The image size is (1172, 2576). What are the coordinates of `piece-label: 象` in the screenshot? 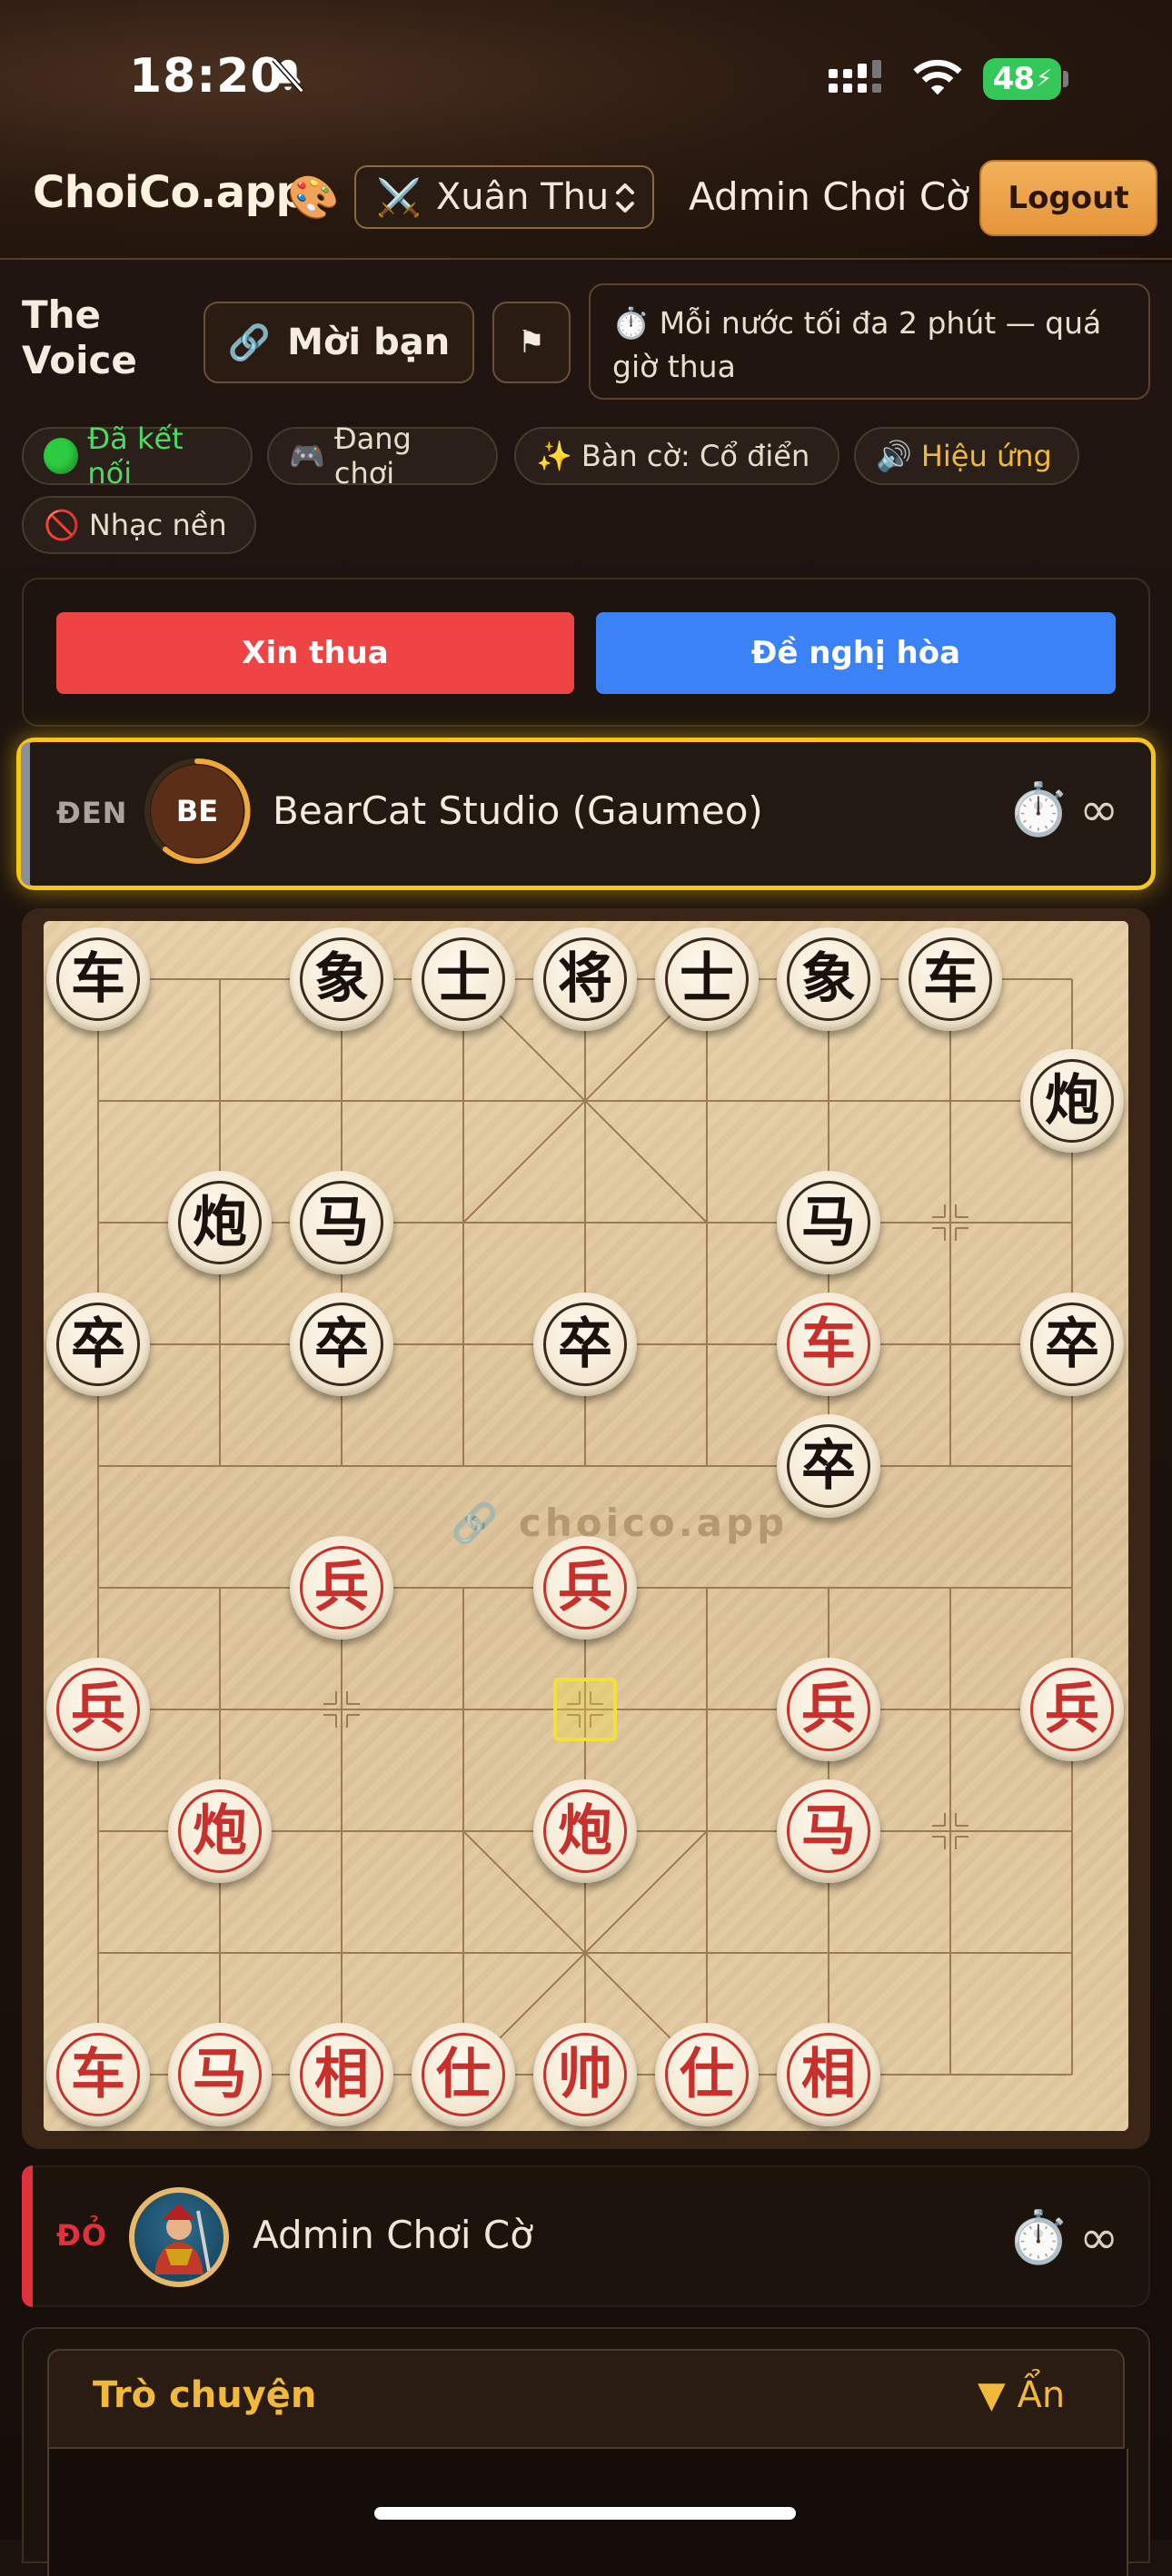 It's located at (829, 979).